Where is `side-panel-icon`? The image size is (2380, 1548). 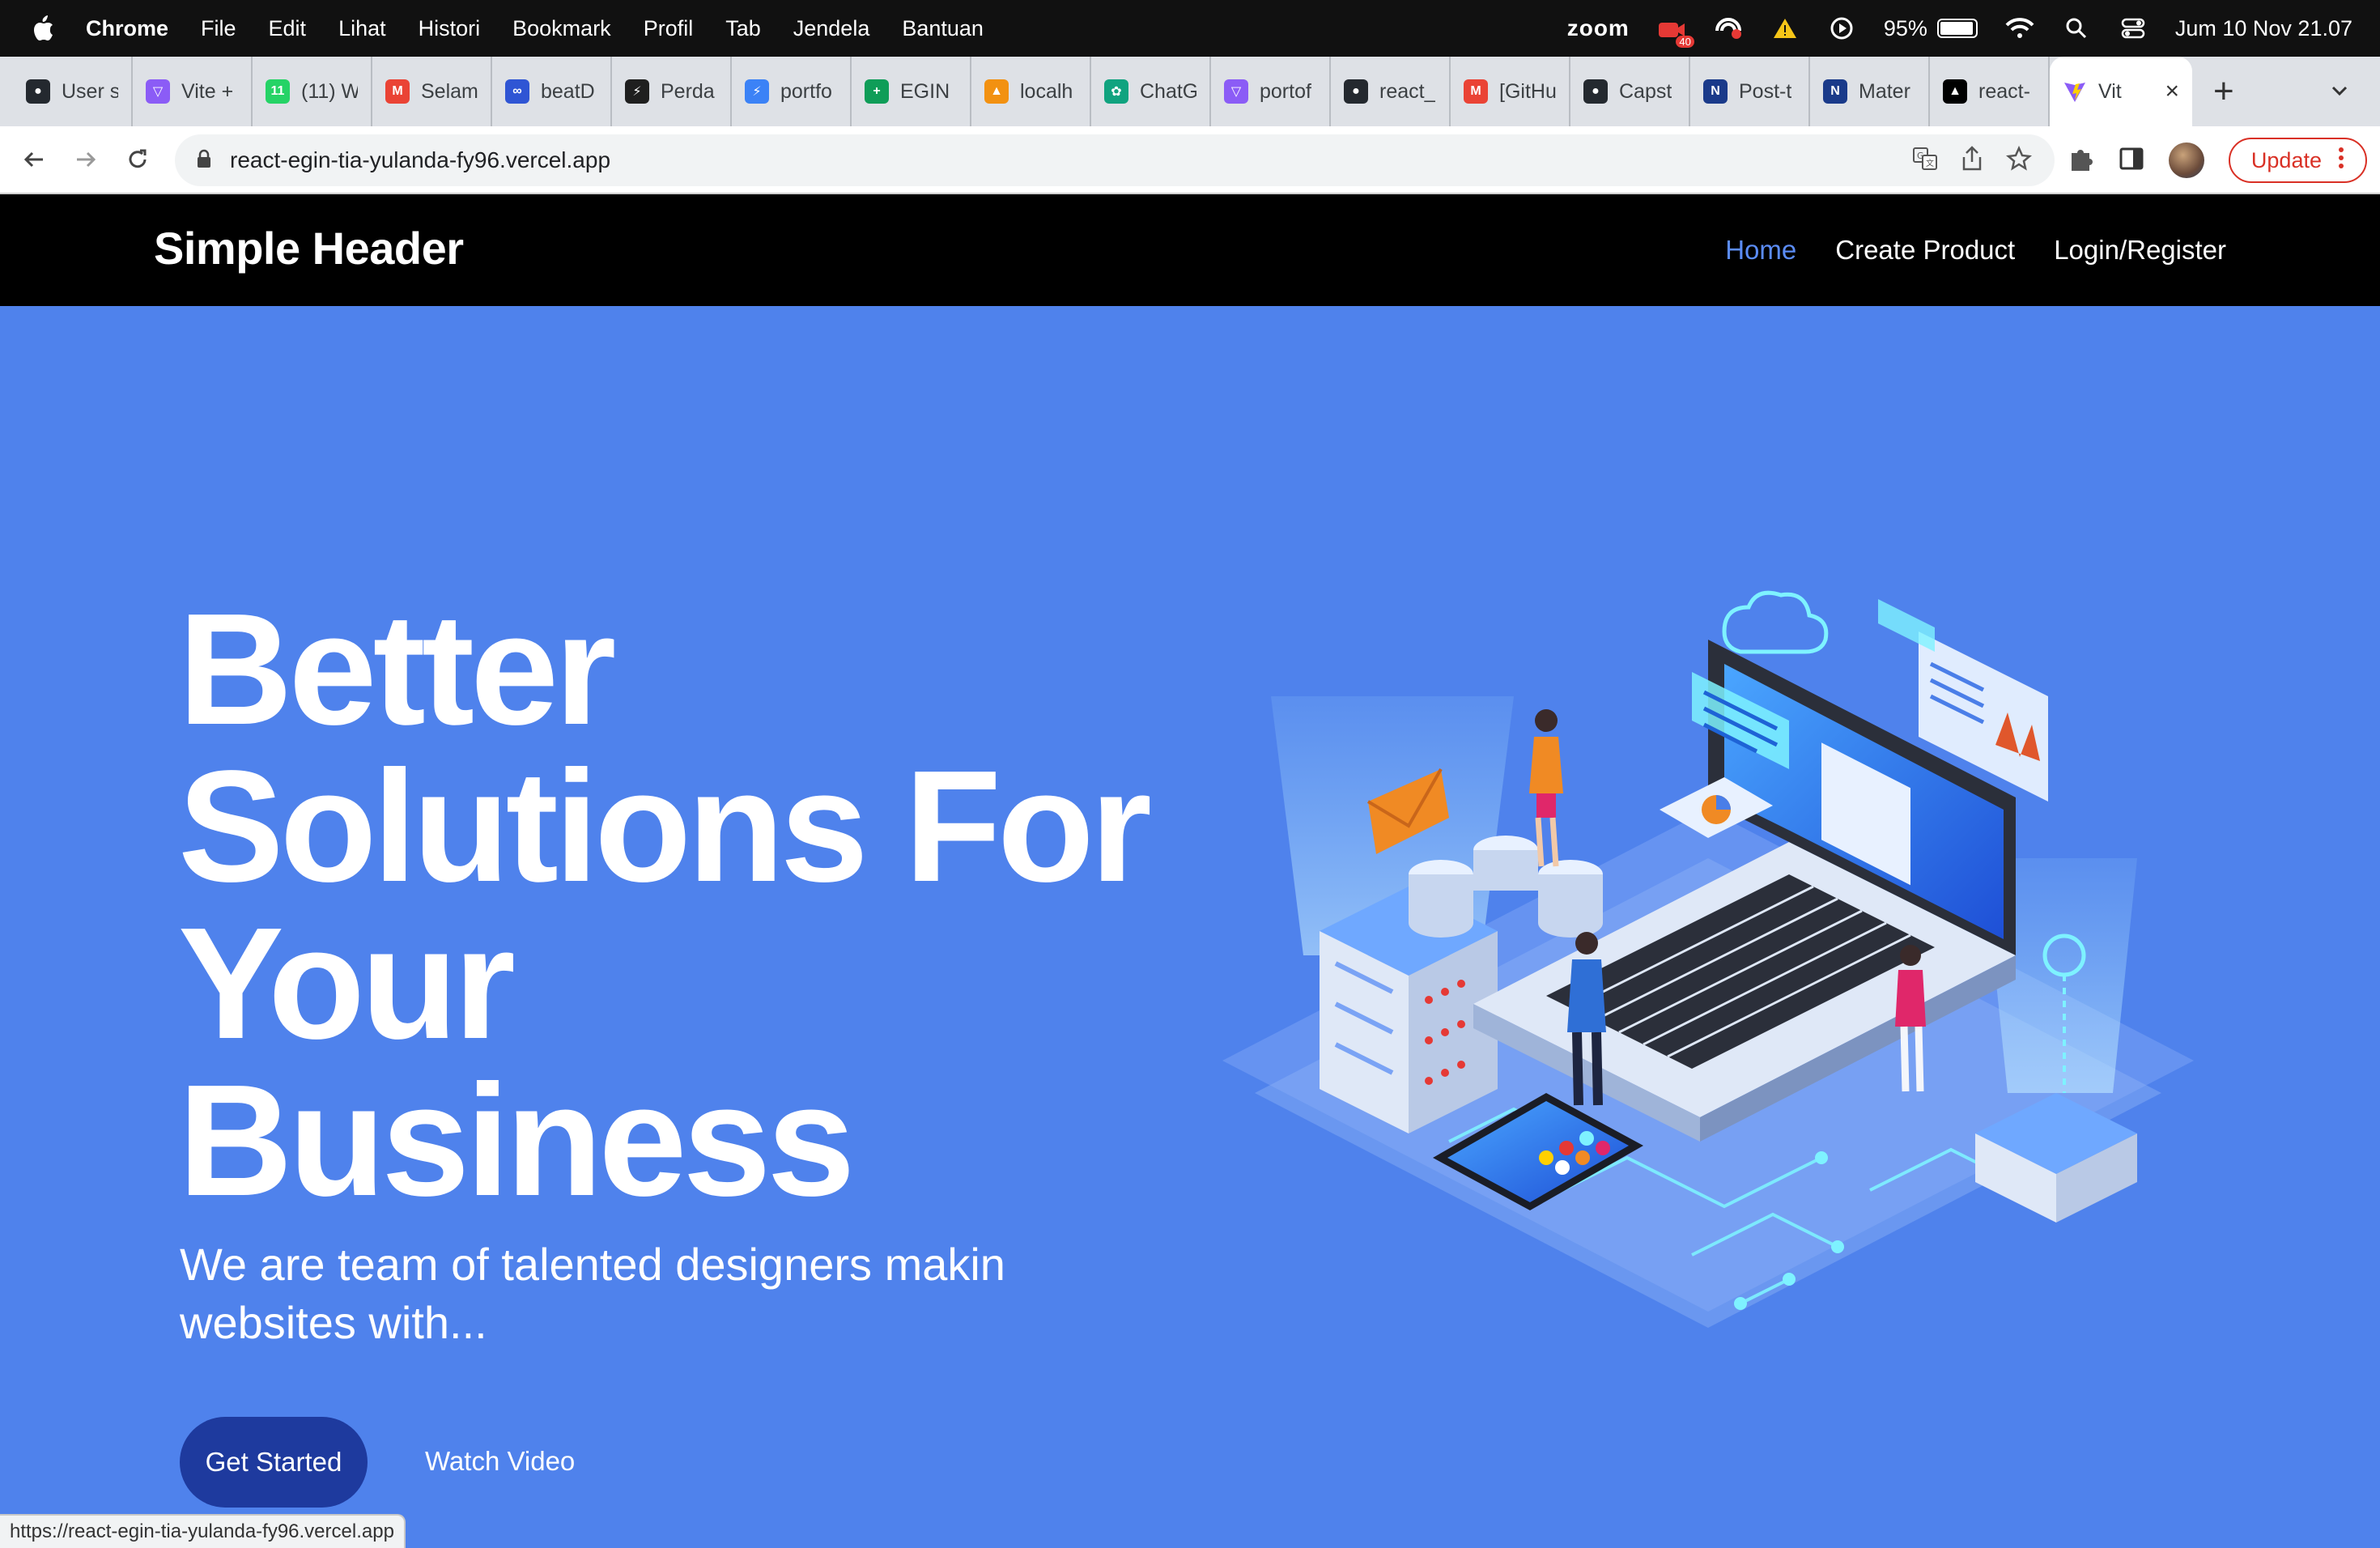 side-panel-icon is located at coordinates (2131, 161).